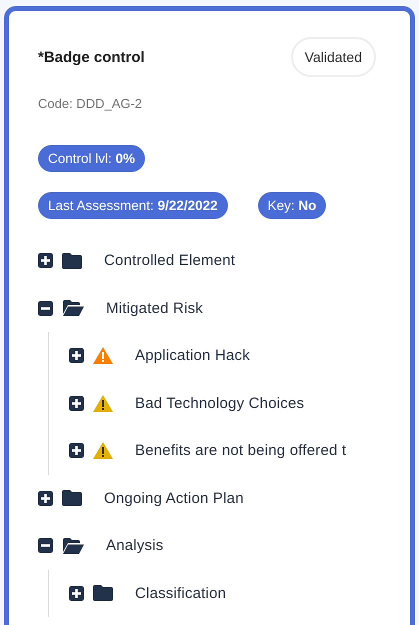  I want to click on status-badge: Validated, so click(333, 57).